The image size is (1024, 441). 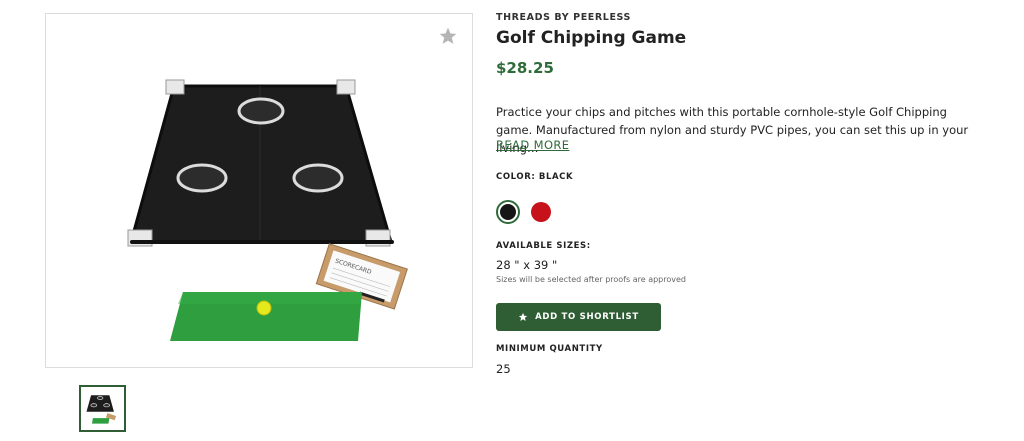 I want to click on favorite-star-icon, so click(x=448, y=36).